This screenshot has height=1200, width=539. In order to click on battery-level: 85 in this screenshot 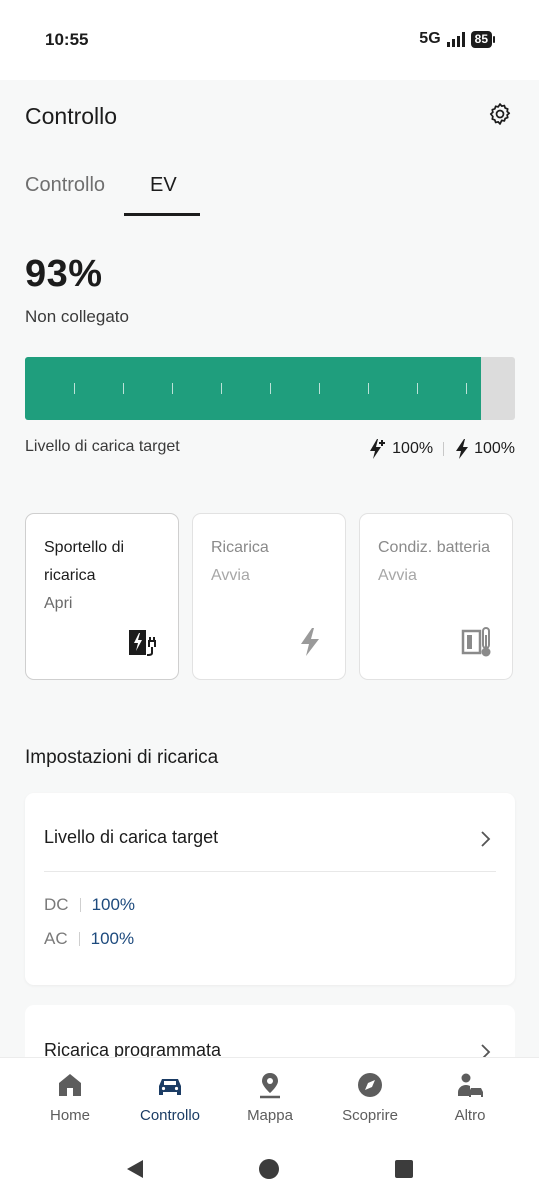, I will do `click(481, 39)`.